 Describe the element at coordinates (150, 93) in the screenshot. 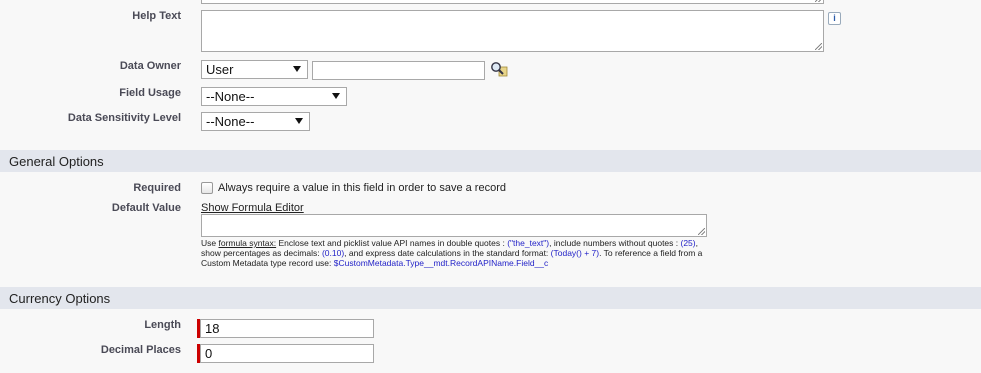

I see `field-usage-label: Field Usage` at that location.